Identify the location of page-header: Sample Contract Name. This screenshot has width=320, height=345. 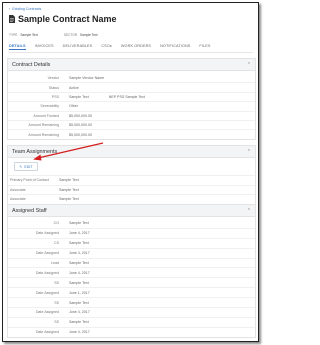
(63, 19).